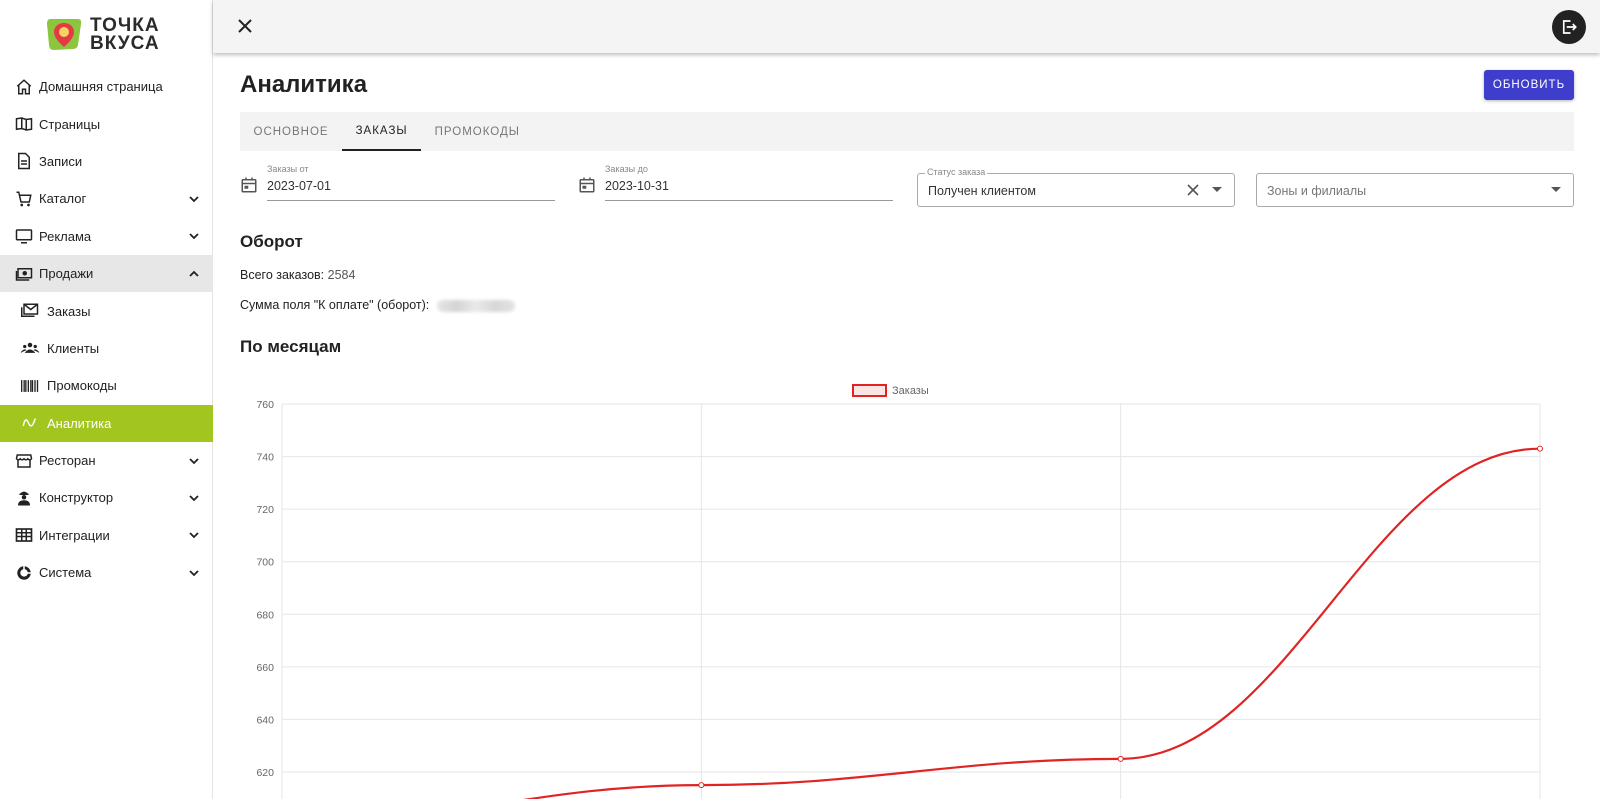 Image resolution: width=1600 pixels, height=799 pixels. I want to click on date-from-label: Заказы от, so click(288, 169).